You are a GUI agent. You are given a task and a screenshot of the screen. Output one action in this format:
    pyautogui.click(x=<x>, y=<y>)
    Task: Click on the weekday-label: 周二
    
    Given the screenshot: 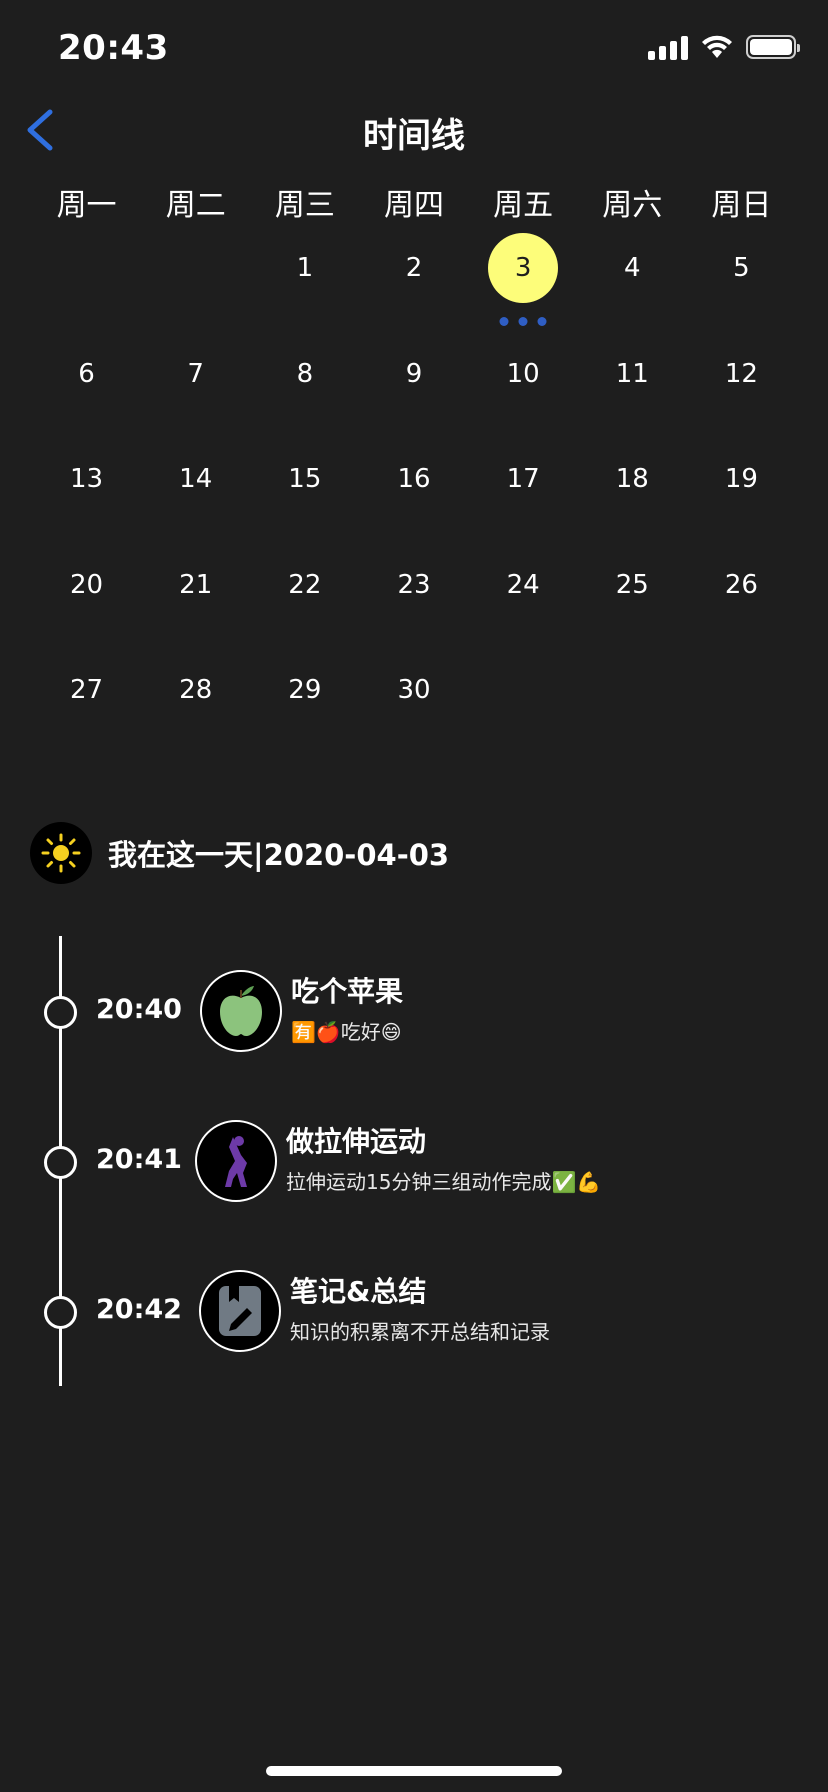 What is the action you would take?
    pyautogui.click(x=195, y=205)
    